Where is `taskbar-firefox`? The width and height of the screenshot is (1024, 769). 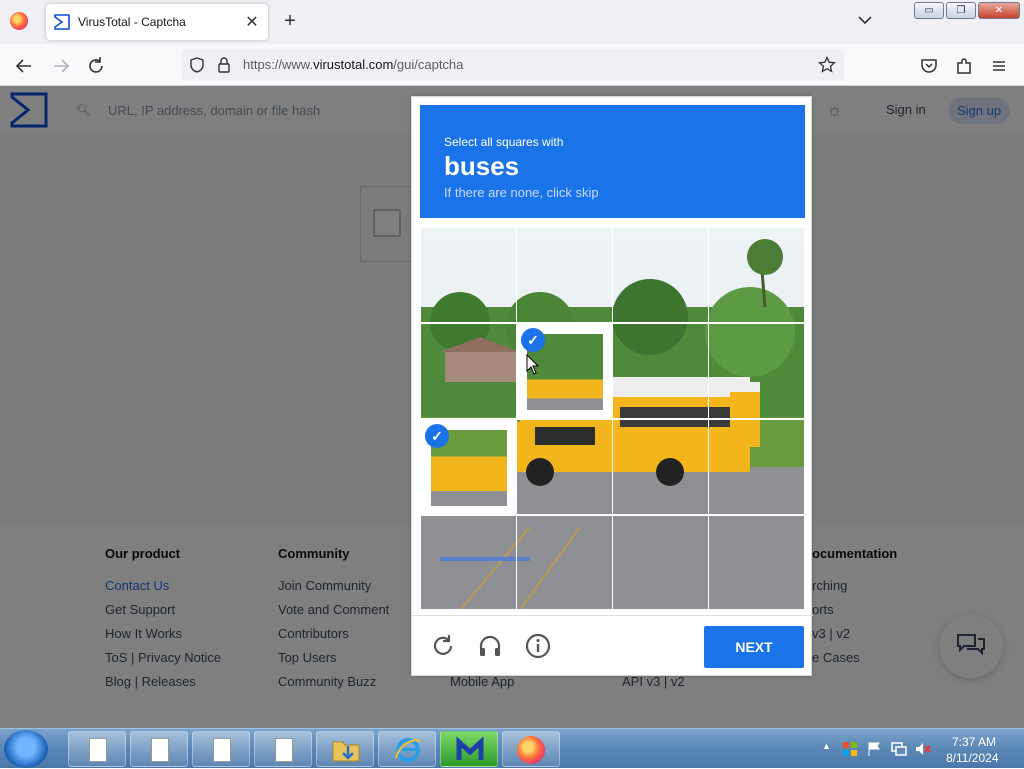
taskbar-firefox is located at coordinates (531, 749).